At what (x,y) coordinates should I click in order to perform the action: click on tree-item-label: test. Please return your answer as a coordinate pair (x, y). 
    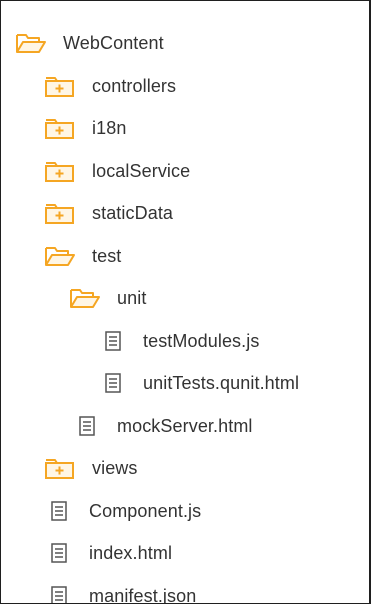
    Looking at the image, I should click on (107, 255).